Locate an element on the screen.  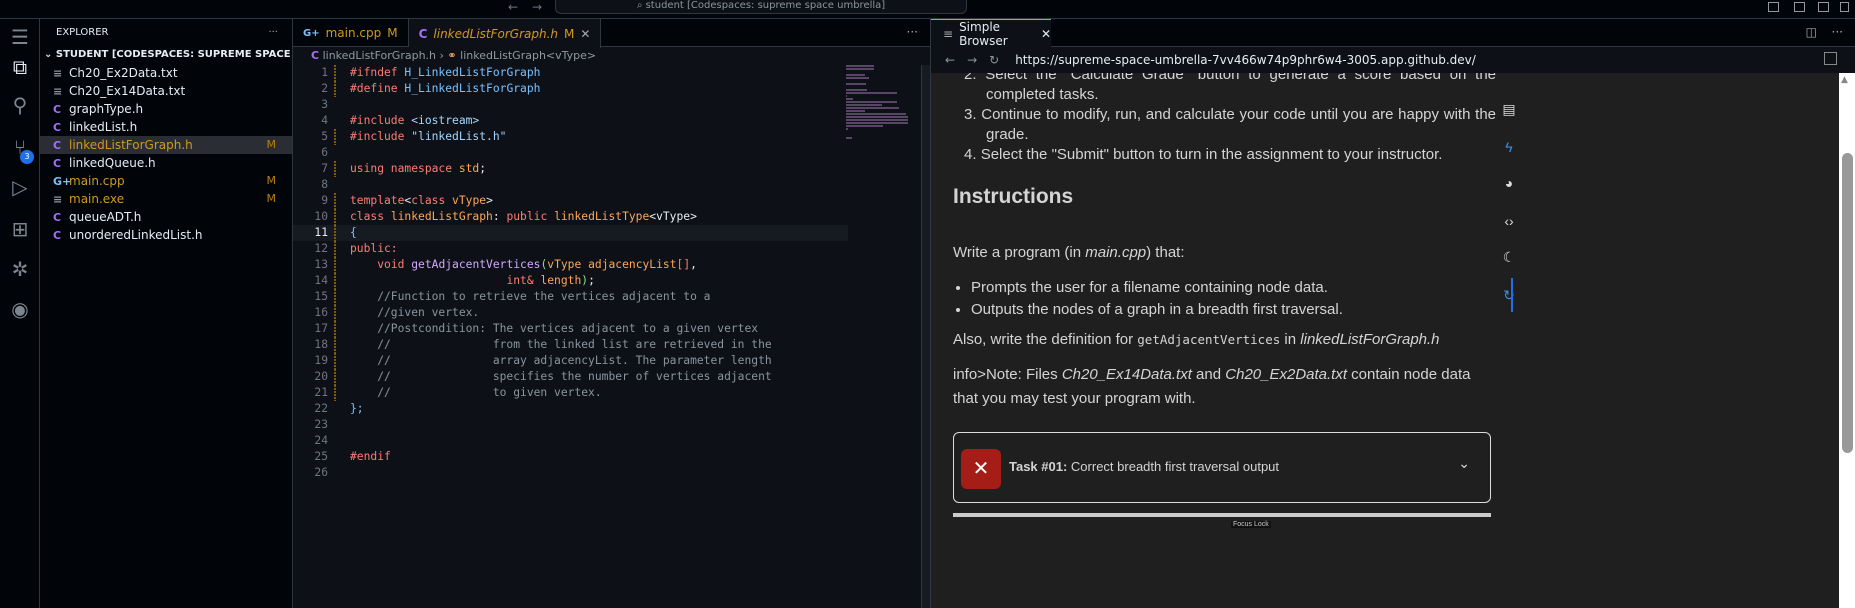
code-line: 5 #include "linkedList.h" is located at coordinates (611, 137).